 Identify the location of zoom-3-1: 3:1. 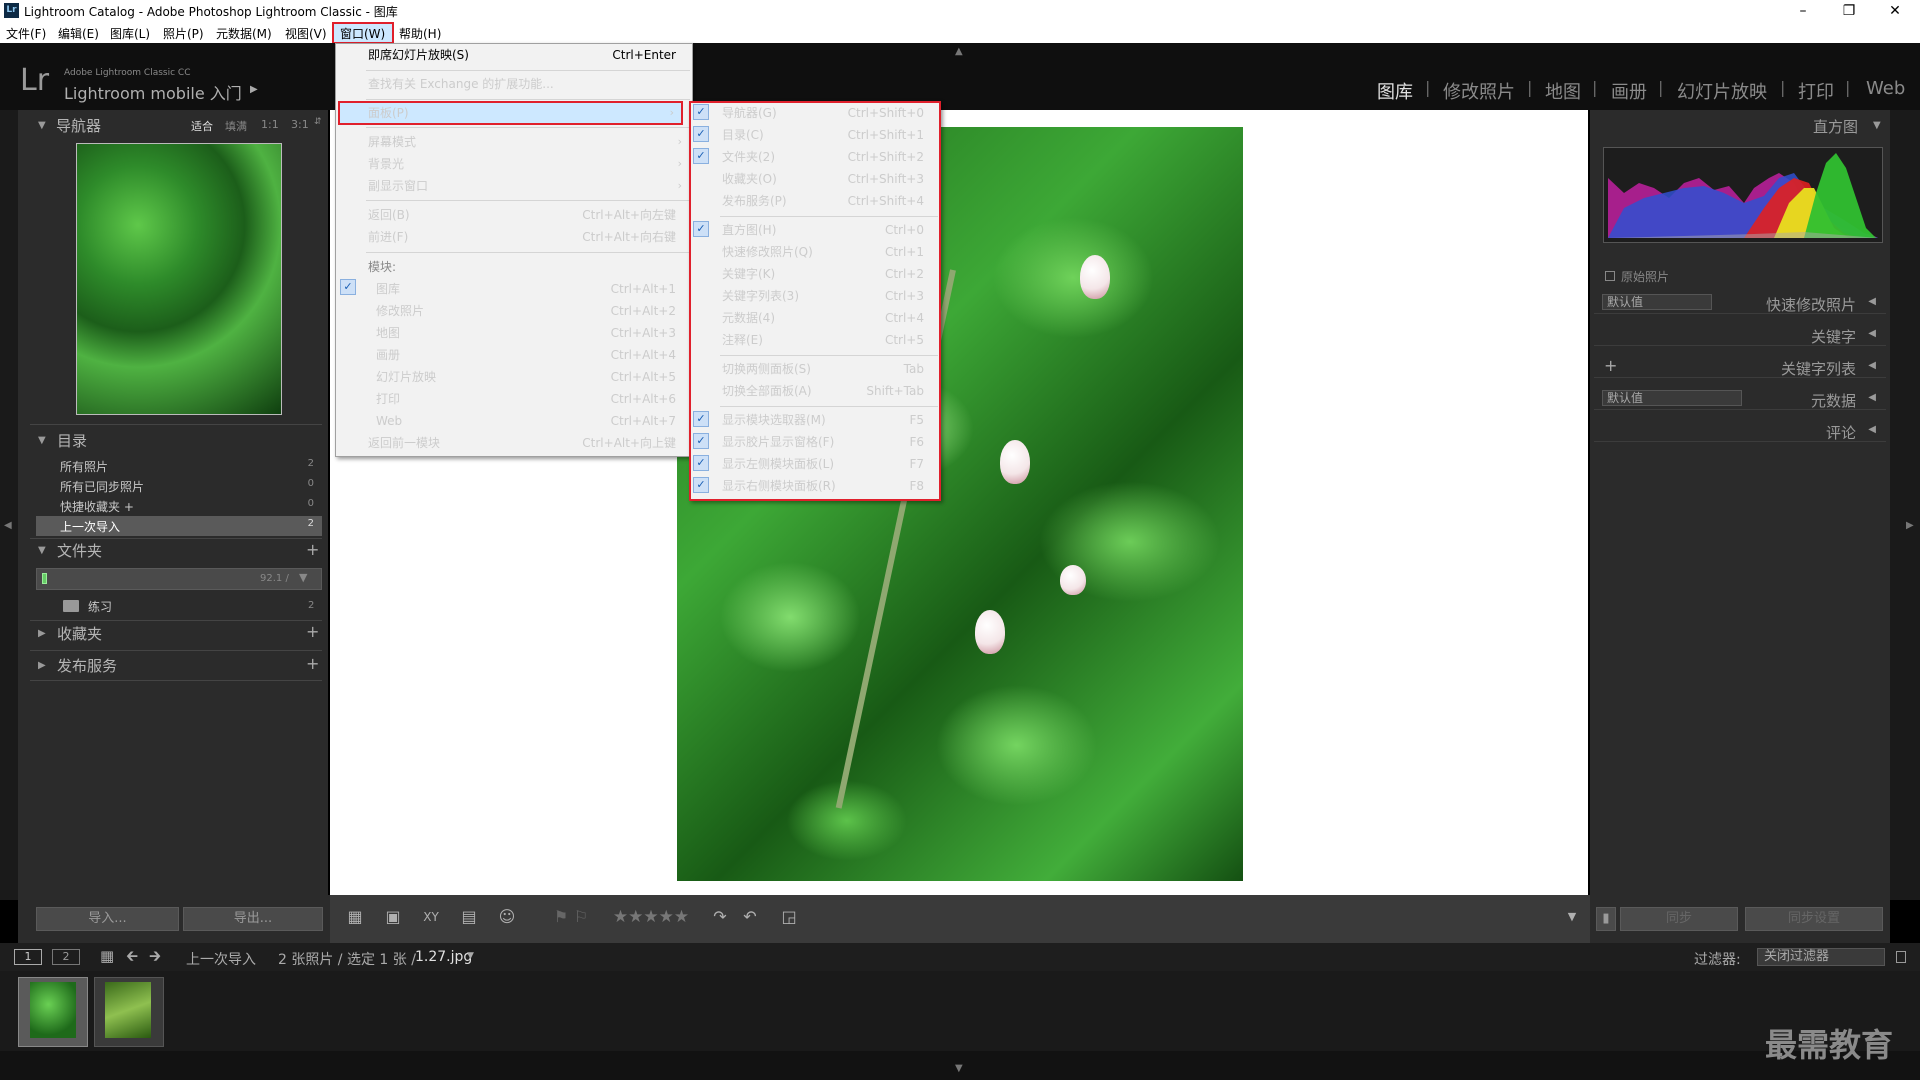
(300, 124).